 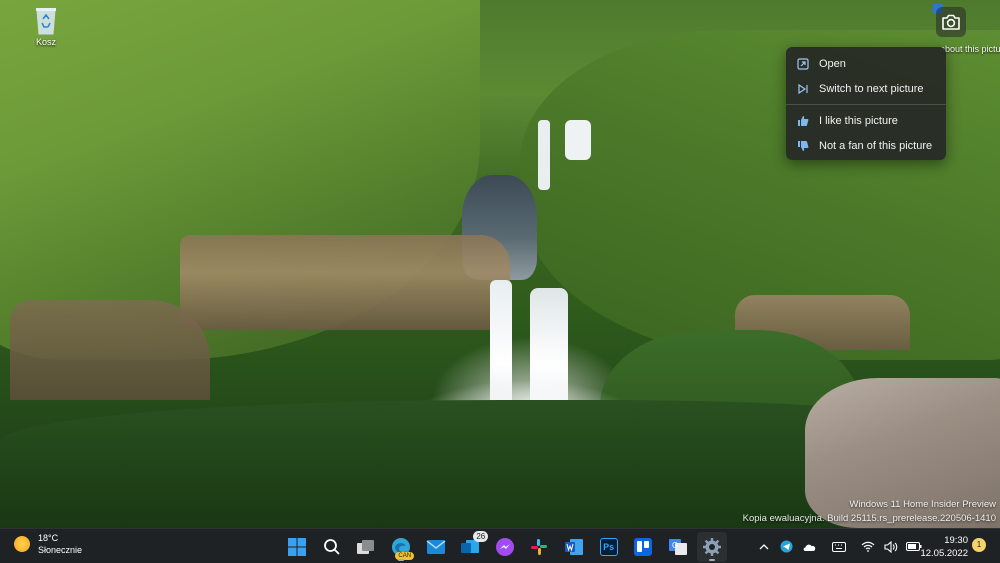 I want to click on watermark-edition: Windows 11 Home Insider Preview, so click(x=922, y=504).